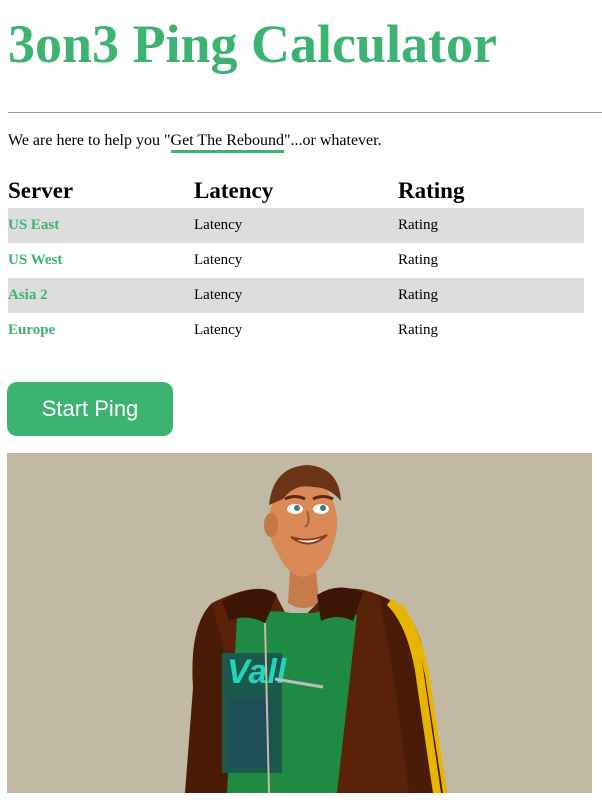 This screenshot has width=602, height=807. Describe the element at coordinates (305, 112) in the screenshot. I see `title-divider` at that location.